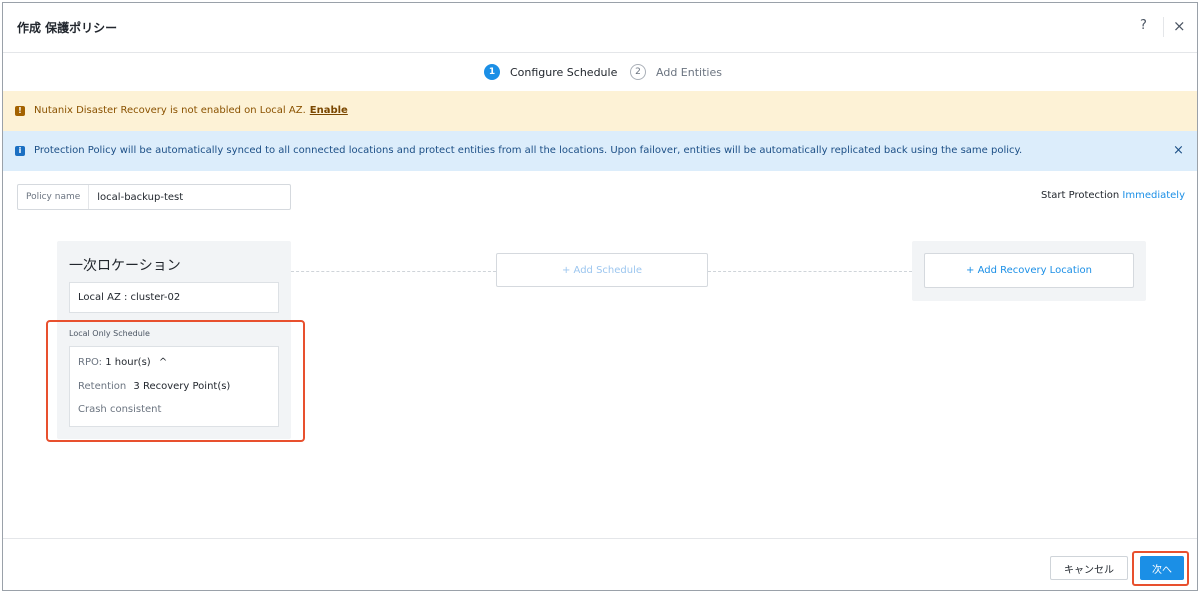  Describe the element at coordinates (1143, 25) in the screenshot. I see `help-icon: ?` at that location.